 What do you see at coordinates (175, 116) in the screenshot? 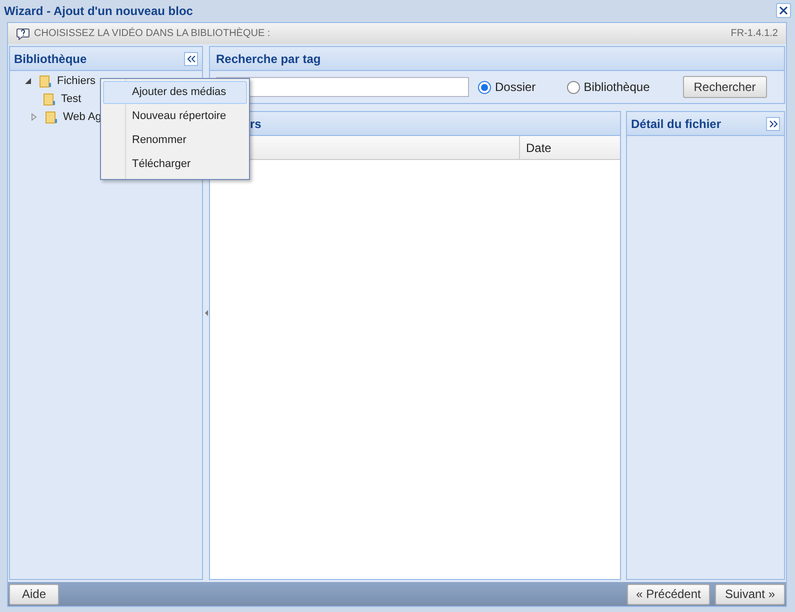
I see `menu-item: Nouveau répertoire` at bounding box center [175, 116].